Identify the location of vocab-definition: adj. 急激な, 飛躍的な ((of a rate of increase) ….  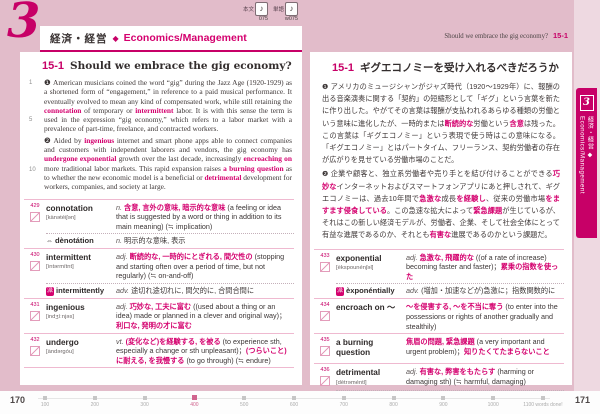
(485, 267).